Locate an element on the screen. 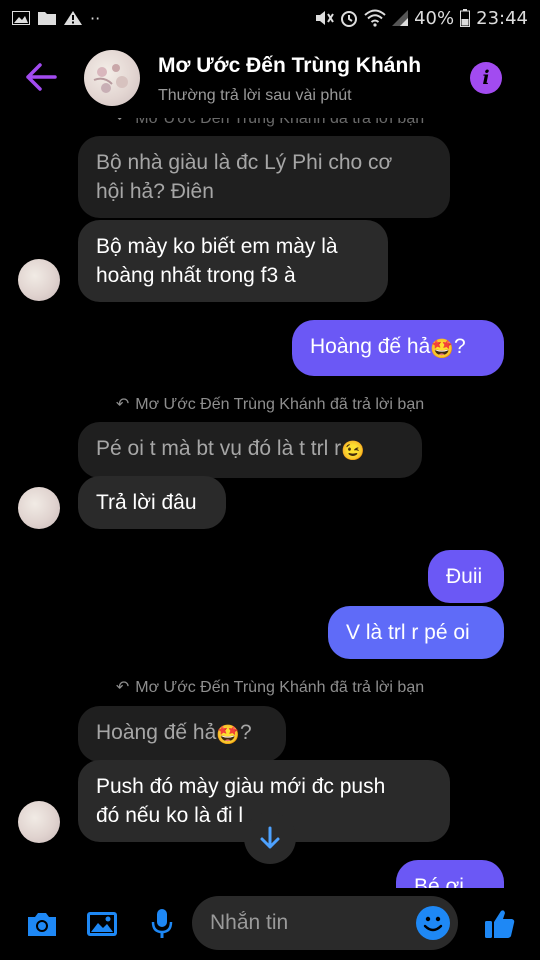 Image resolution: width=540 pixels, height=960 pixels. smiley-face is located at coordinates (433, 924).